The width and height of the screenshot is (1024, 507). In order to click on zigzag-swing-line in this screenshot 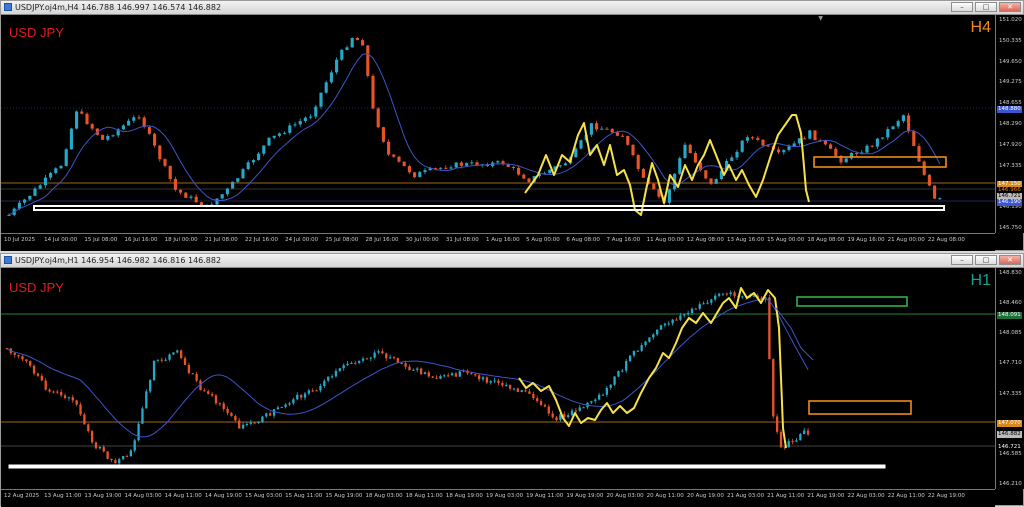, I will do `click(667, 165)`.